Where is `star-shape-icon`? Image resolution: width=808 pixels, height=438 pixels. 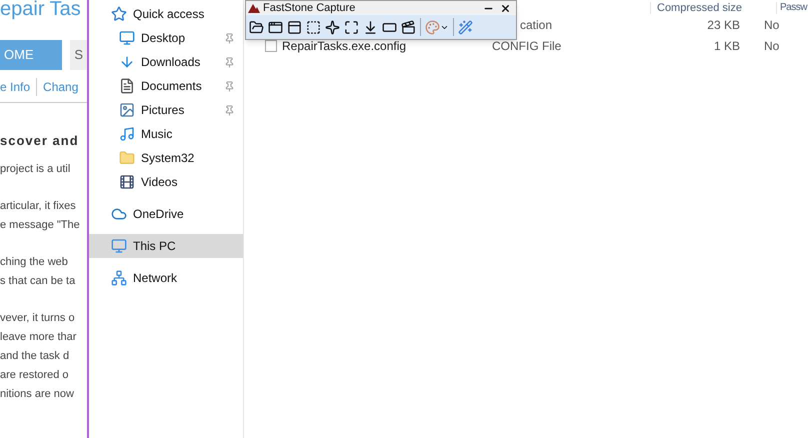 star-shape-icon is located at coordinates (332, 27).